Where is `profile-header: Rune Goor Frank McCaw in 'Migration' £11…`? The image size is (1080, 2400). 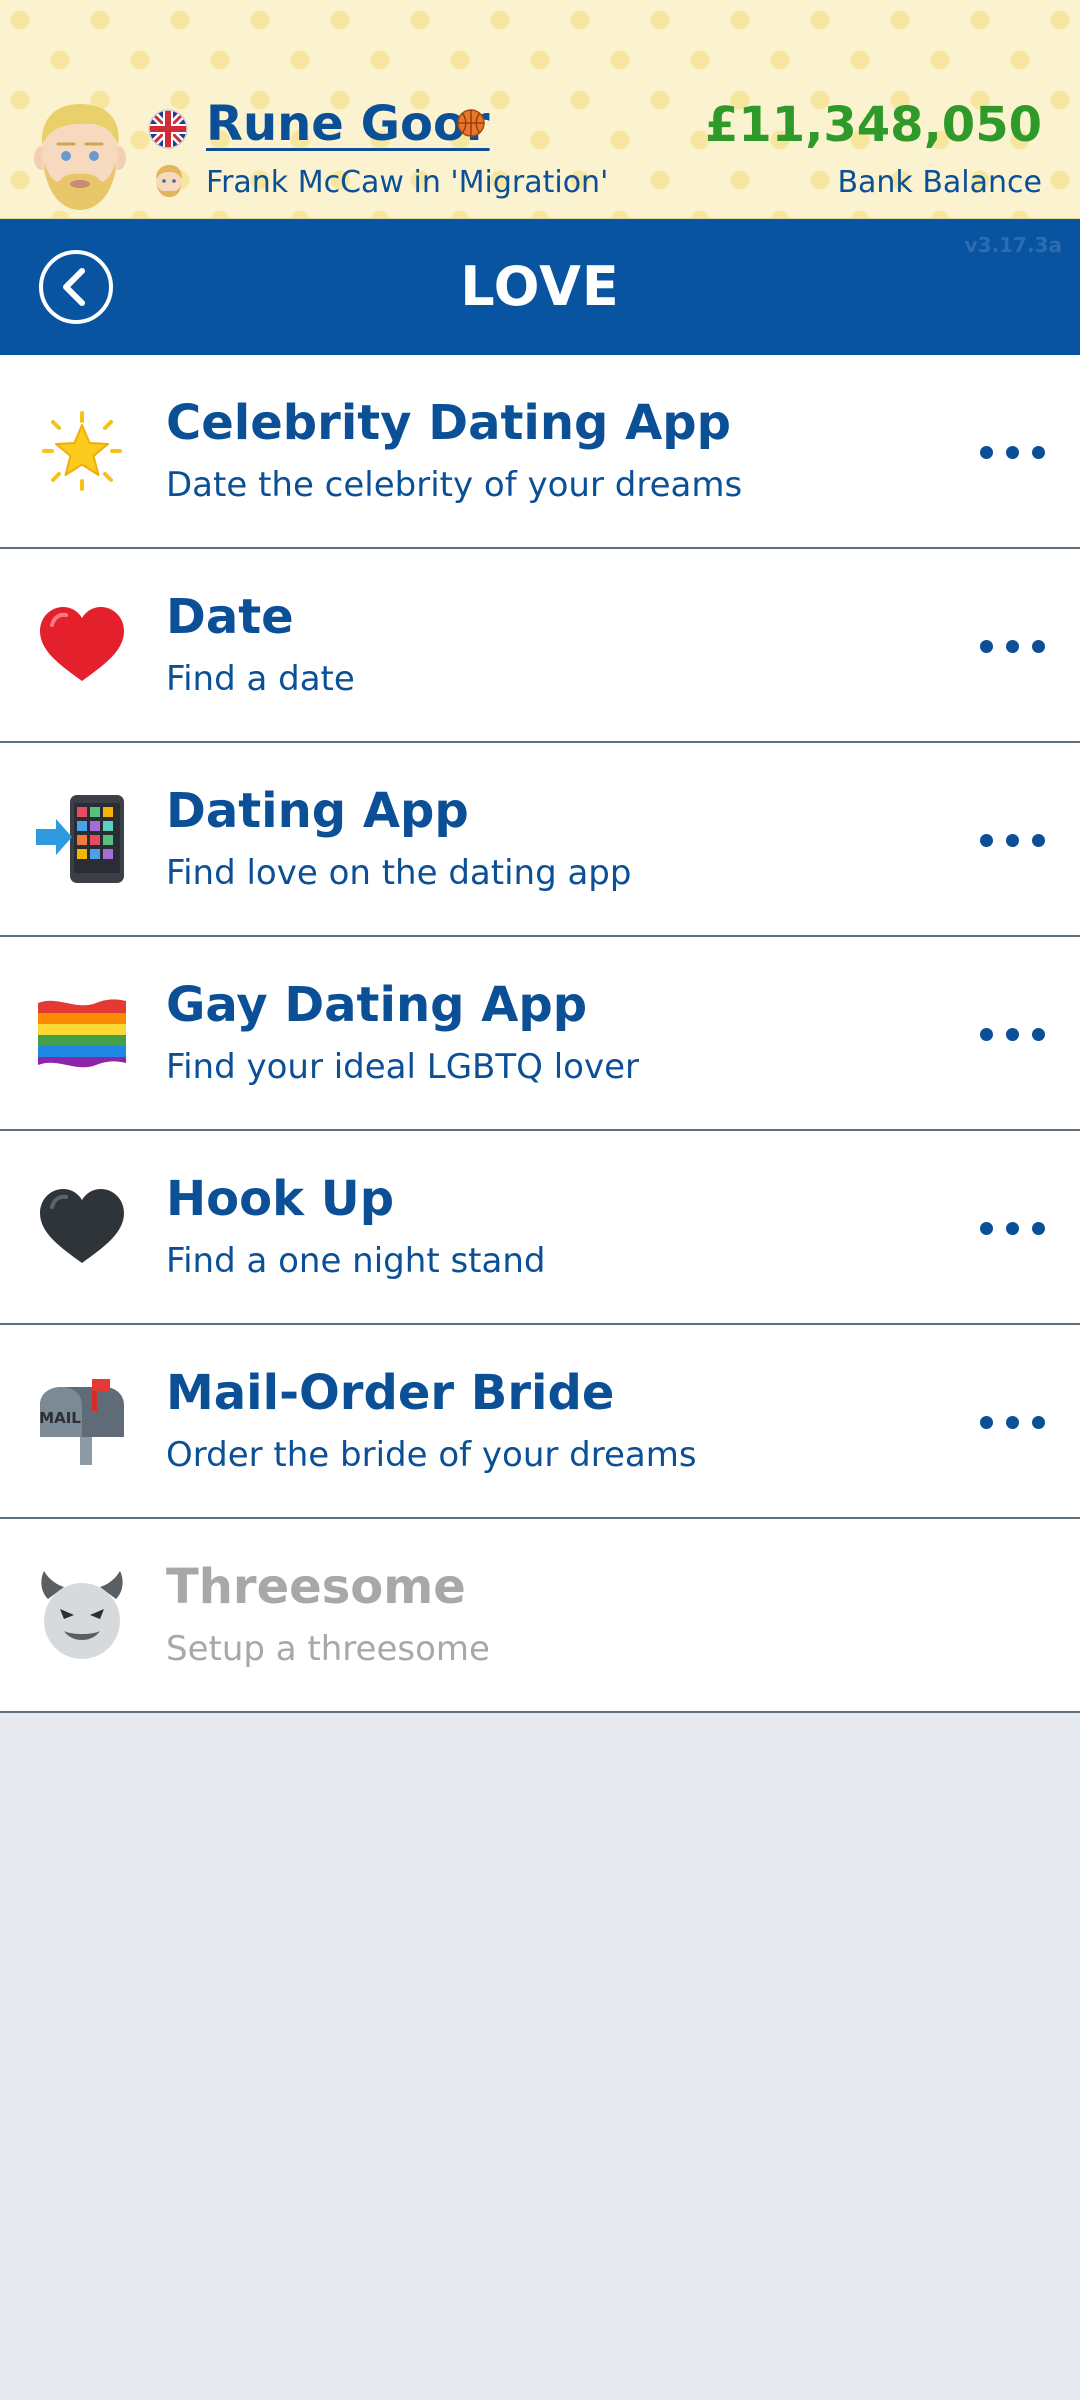
profile-header: Rune Goor Frank McCaw in 'Migration' £11… is located at coordinates (540, 109).